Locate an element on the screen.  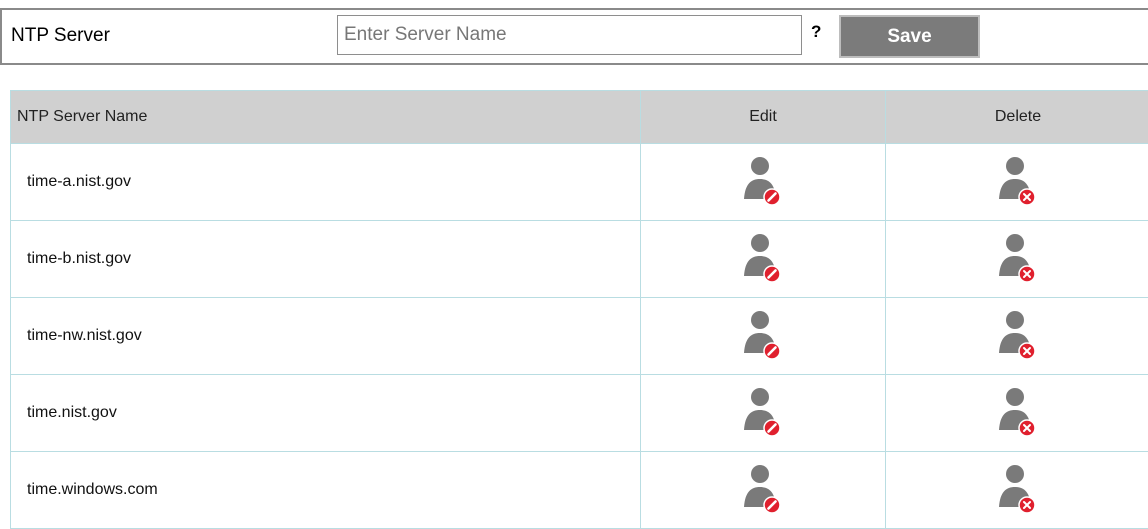
table-row: time.windows.com is located at coordinates (579, 490).